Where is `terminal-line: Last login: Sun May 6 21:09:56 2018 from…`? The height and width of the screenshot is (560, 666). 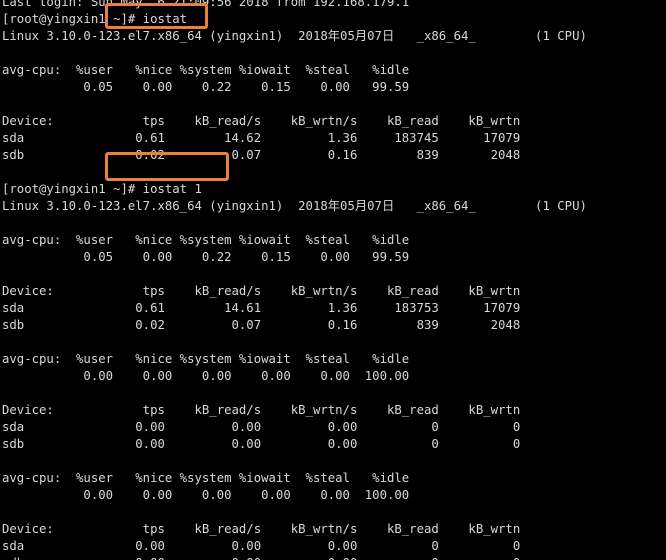
terminal-line: Last login: Sun May 6 21:09:56 2018 from… is located at coordinates (206, 4).